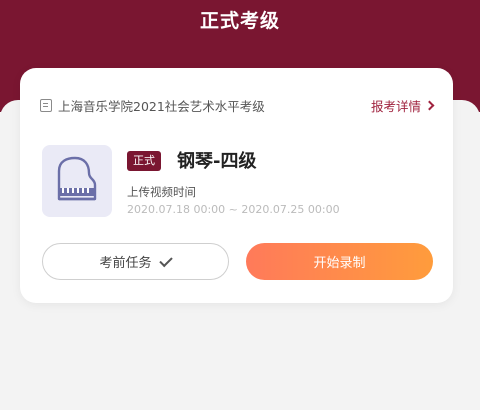 The image size is (480, 410). I want to click on exam-name: 上海音乐学院2021社会艺术水平考级, so click(161, 106).